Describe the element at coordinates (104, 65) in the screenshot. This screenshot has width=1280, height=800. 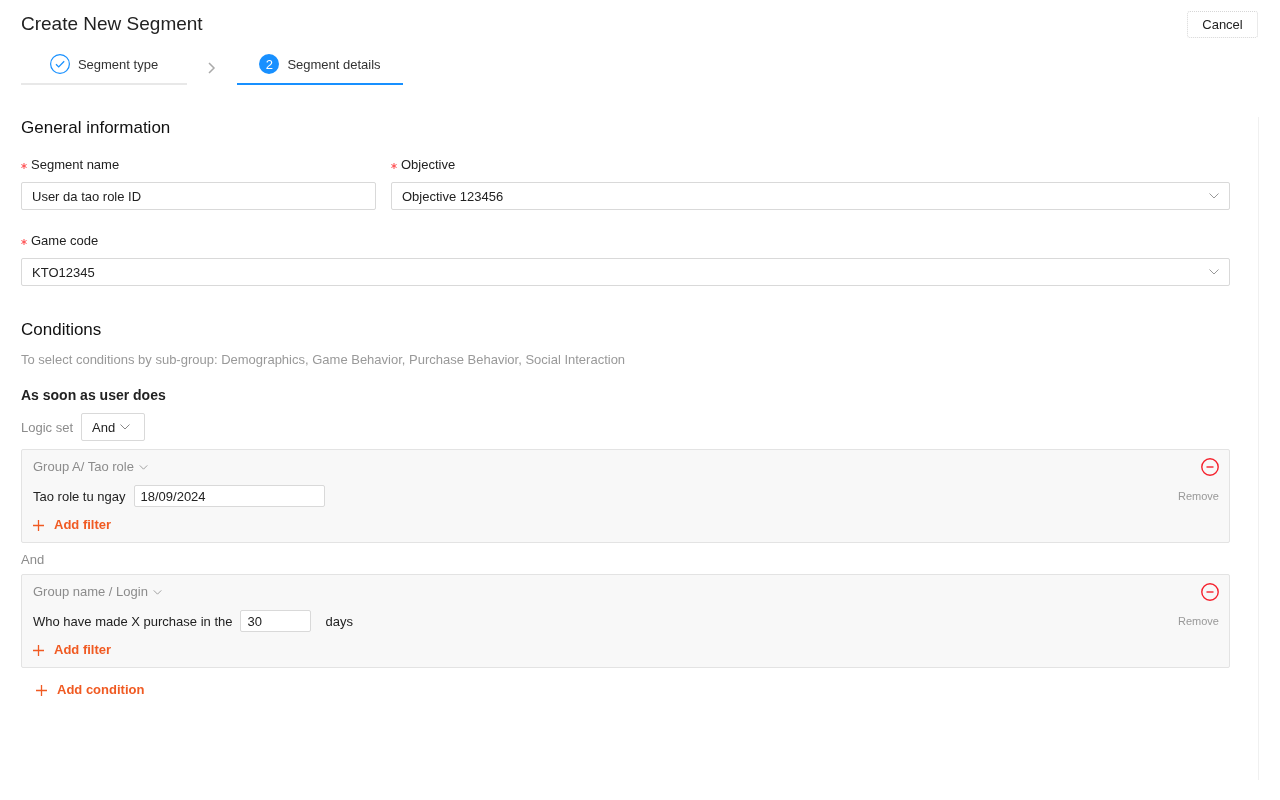
I see `step-tab: Segment type` at that location.